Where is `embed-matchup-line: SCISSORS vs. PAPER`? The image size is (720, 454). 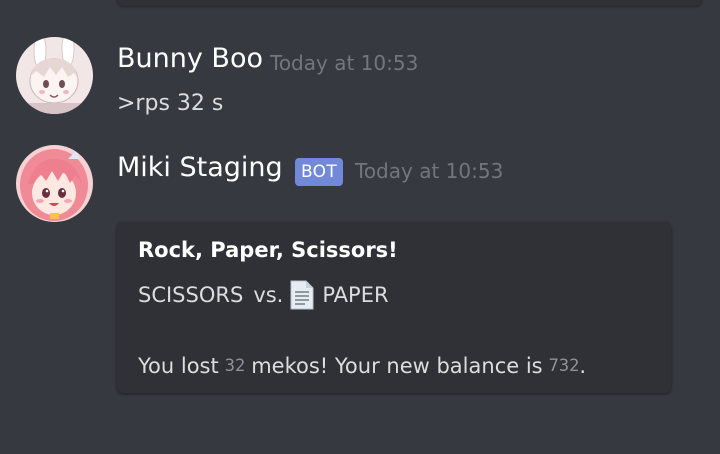 embed-matchup-line: SCISSORS vs. PAPER is located at coordinates (263, 295).